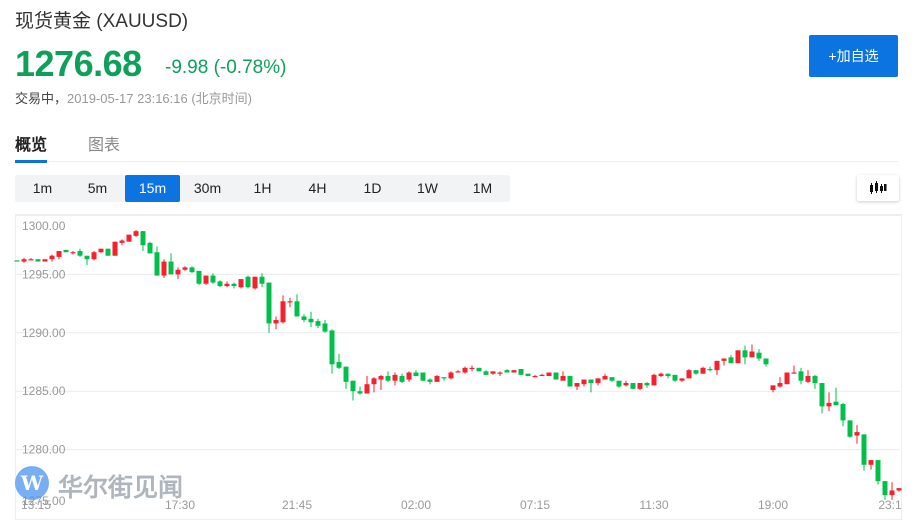 This screenshot has width=916, height=523. I want to click on x-tick-label: 19:00, so click(773, 505).